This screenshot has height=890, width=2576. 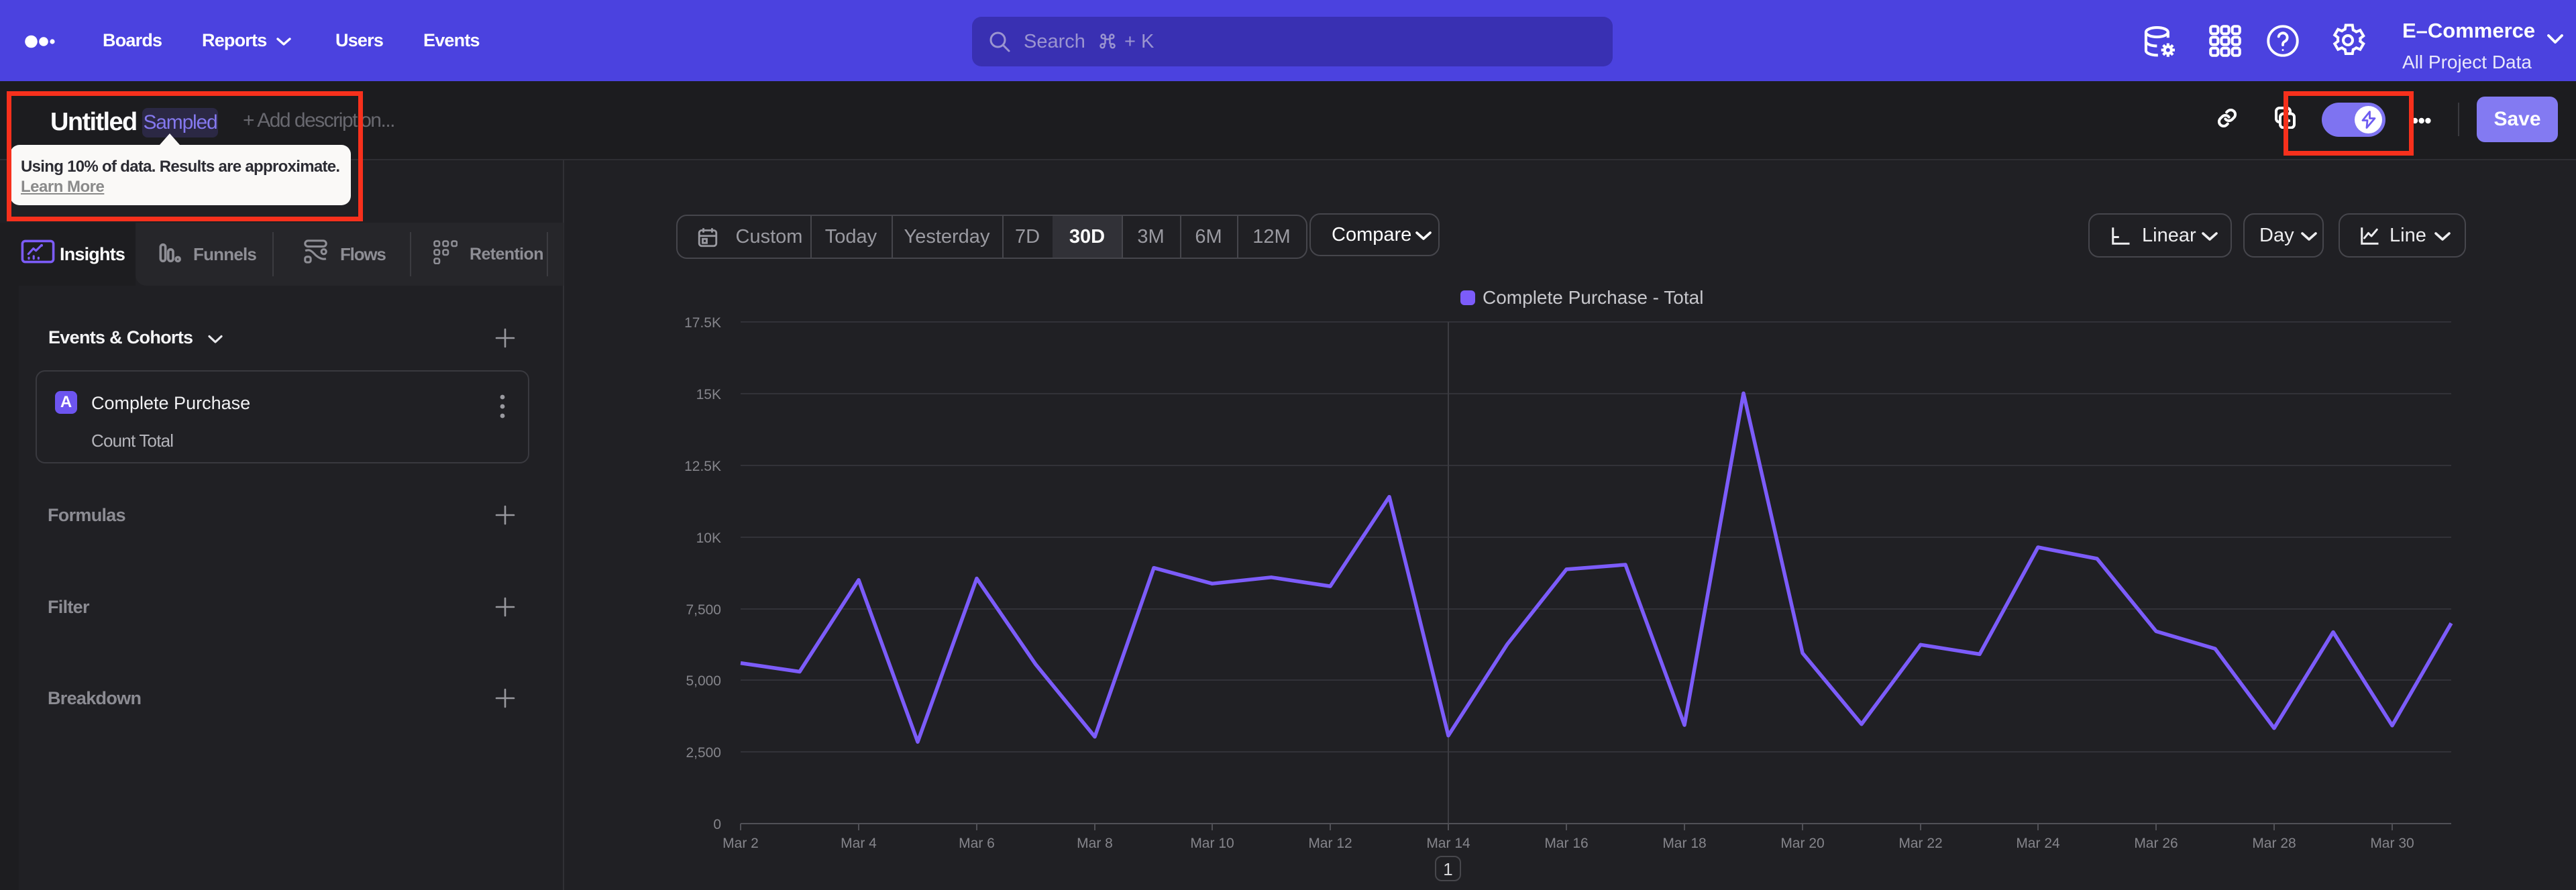 I want to click on svg-text: 2,500, so click(x=703, y=753).